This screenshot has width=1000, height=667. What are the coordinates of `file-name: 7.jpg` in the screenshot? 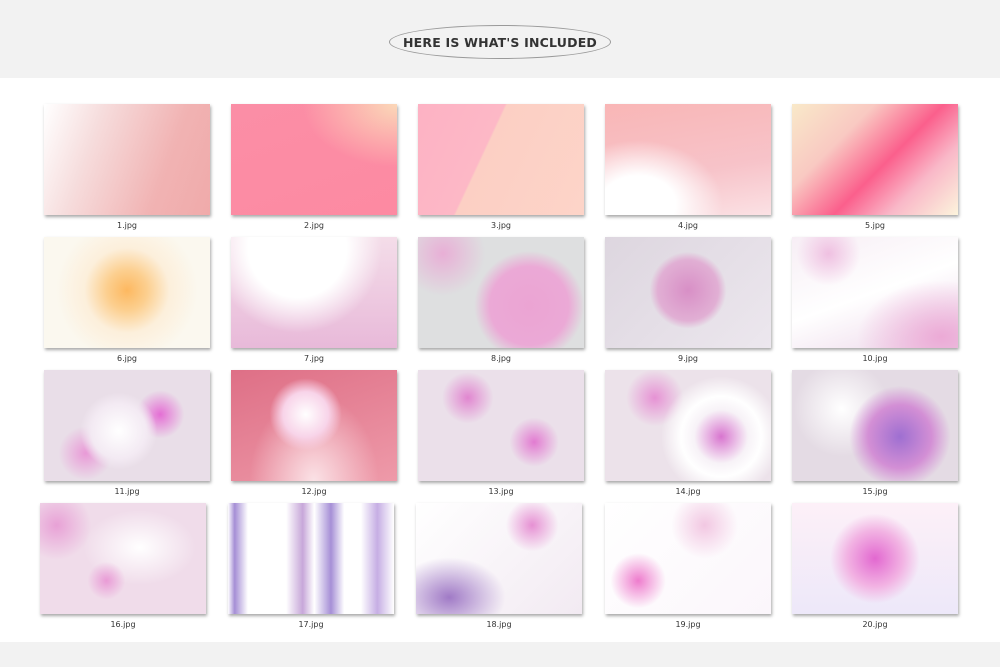 It's located at (313, 358).